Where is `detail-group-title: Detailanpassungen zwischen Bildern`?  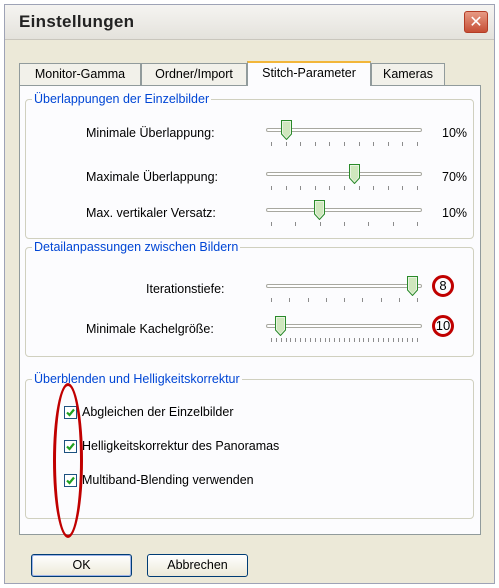
detail-group-title: Detailanpassungen zwischen Bildern is located at coordinates (136, 247).